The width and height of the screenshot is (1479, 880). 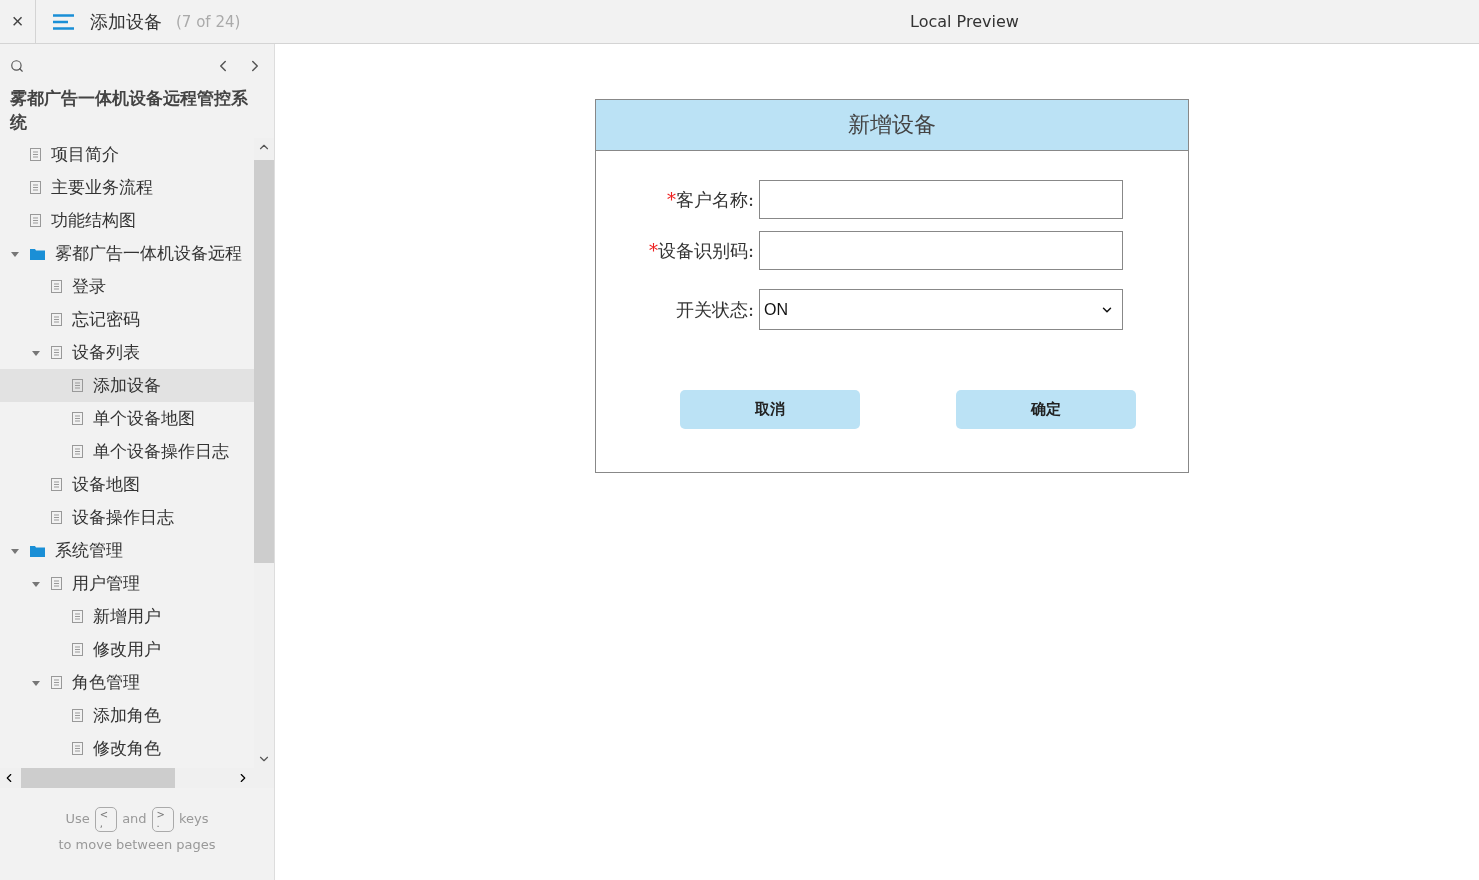 I want to click on hint-text: and, so click(x=134, y=818).